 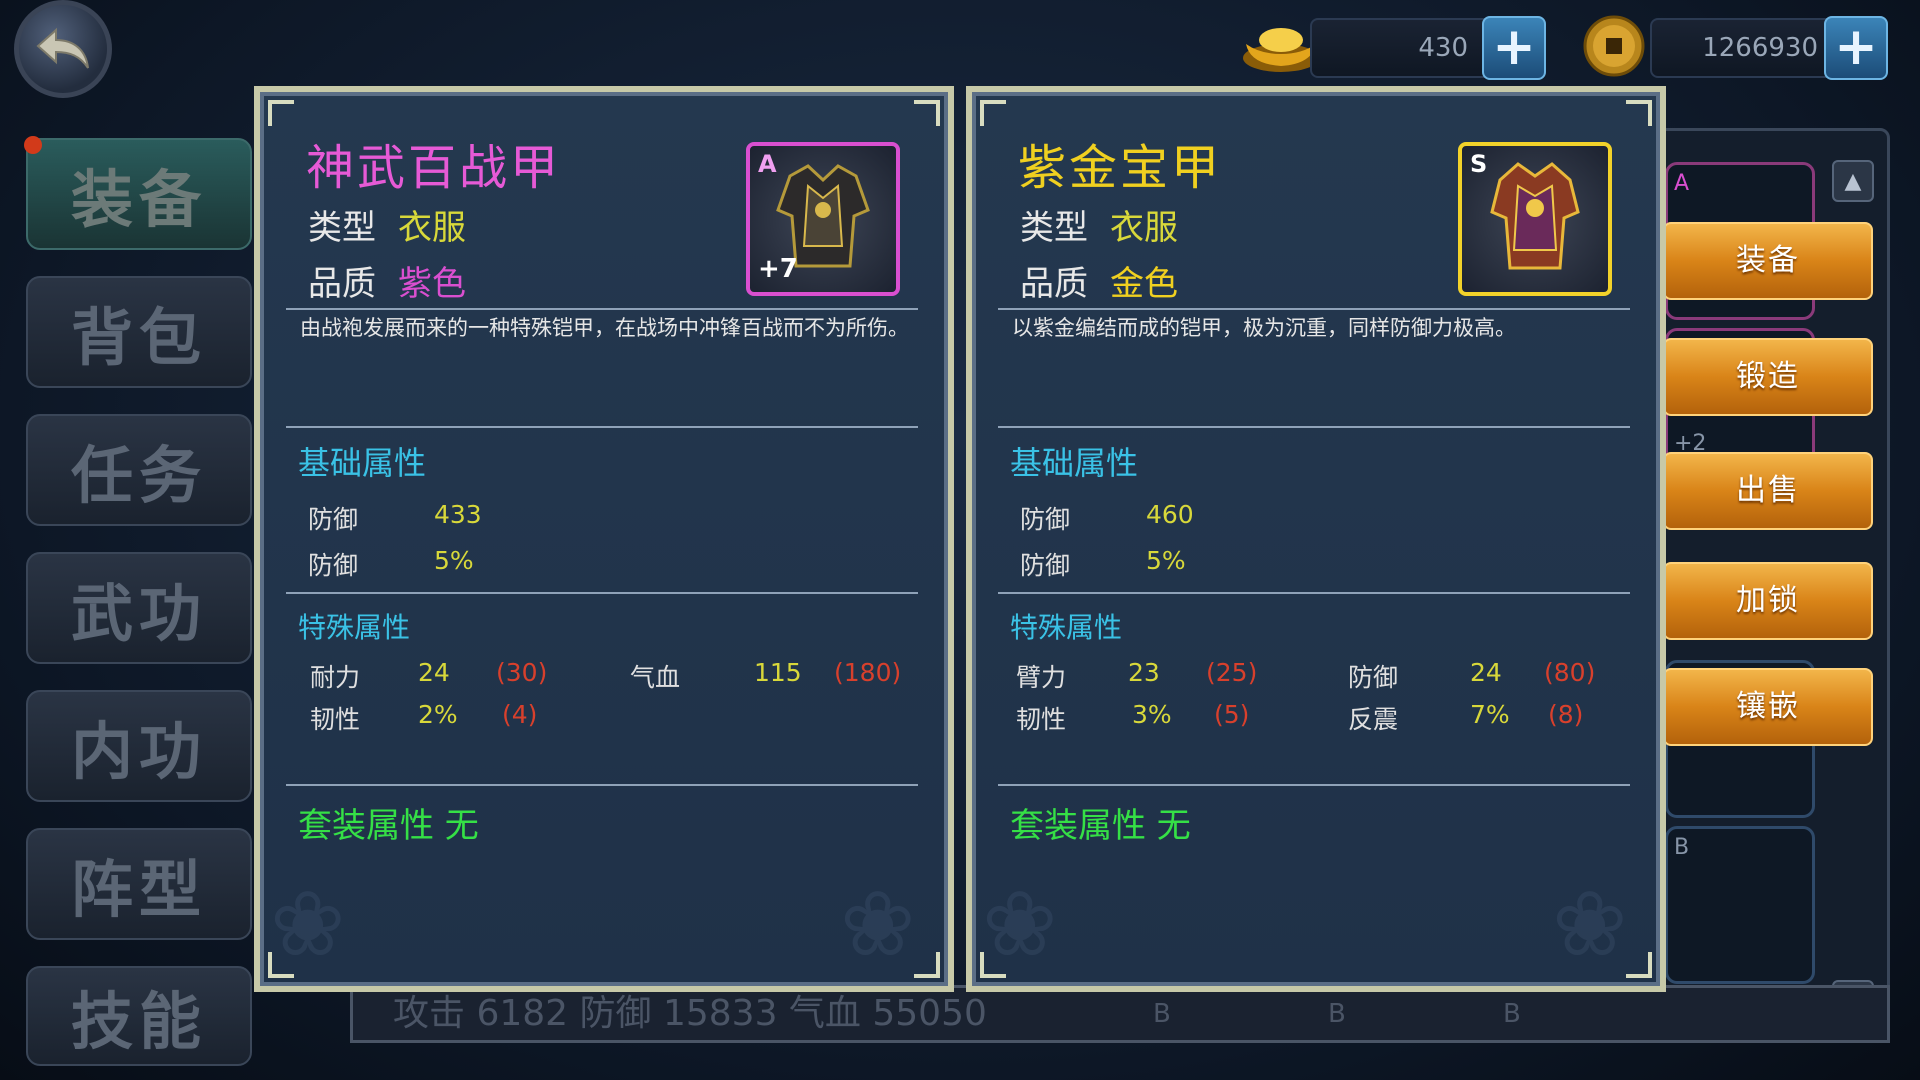 What do you see at coordinates (522, 672) in the screenshot?
I see `stat-max: (30)` at bounding box center [522, 672].